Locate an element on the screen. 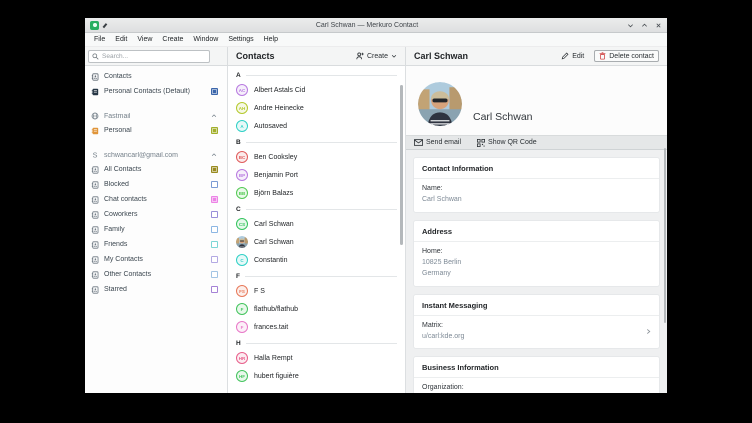  trash-icon is located at coordinates (602, 56).